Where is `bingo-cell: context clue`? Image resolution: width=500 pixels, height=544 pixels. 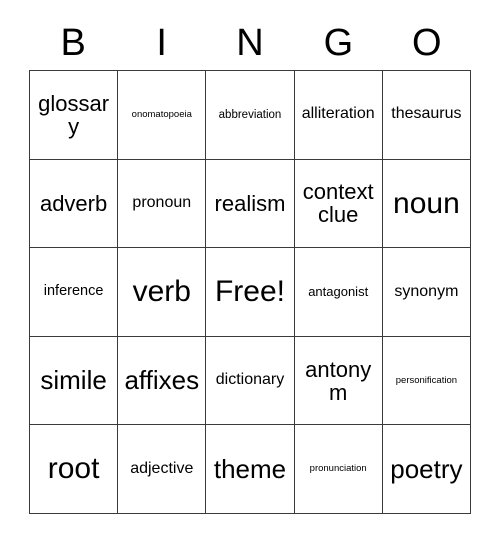 bingo-cell: context clue is located at coordinates (338, 204).